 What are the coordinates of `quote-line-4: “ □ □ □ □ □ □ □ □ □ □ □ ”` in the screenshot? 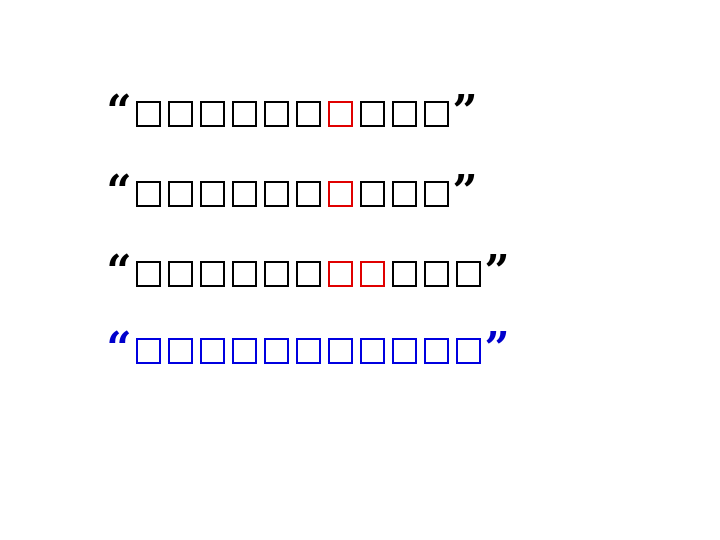 It's located at (308, 349).